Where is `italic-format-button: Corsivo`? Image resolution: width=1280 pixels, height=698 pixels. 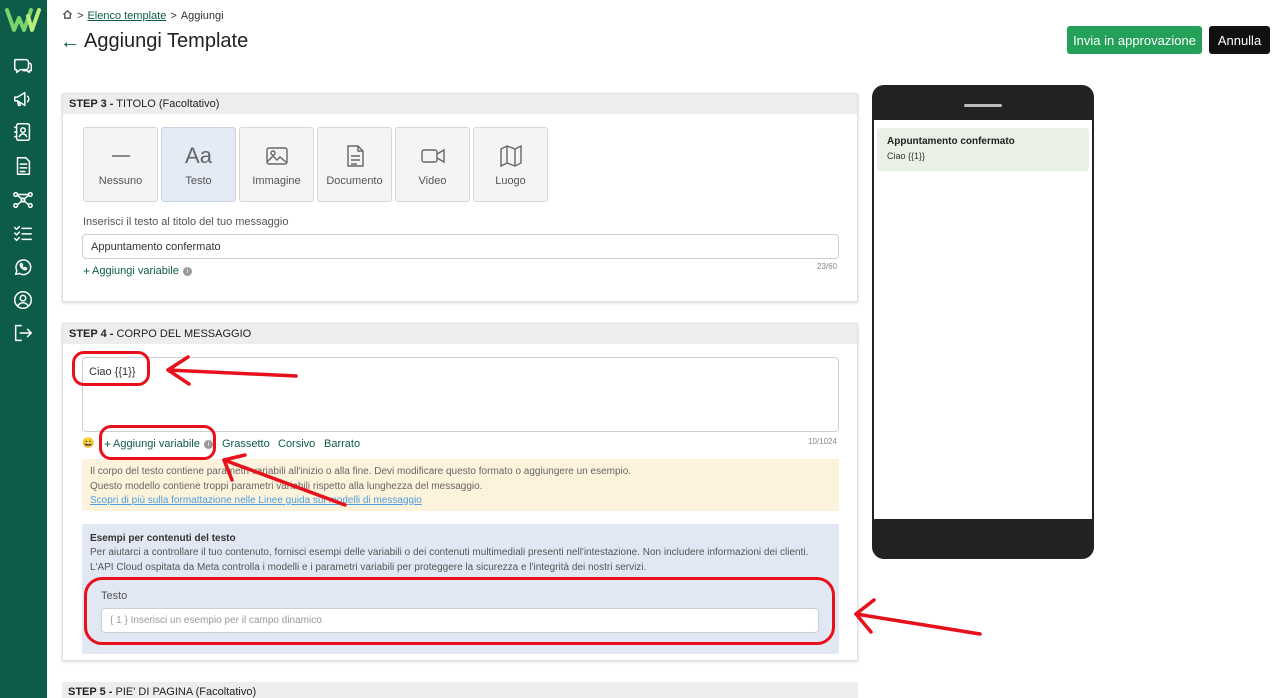 italic-format-button: Corsivo is located at coordinates (296, 444).